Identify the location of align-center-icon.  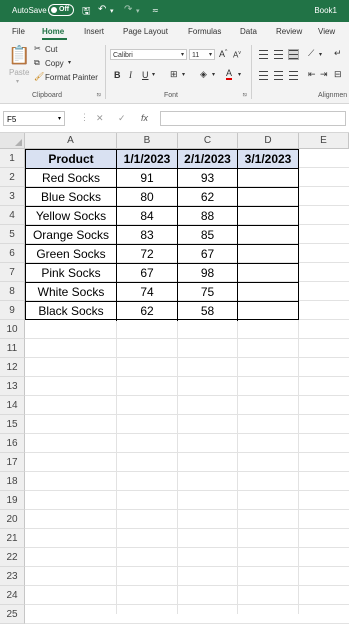
(278, 75).